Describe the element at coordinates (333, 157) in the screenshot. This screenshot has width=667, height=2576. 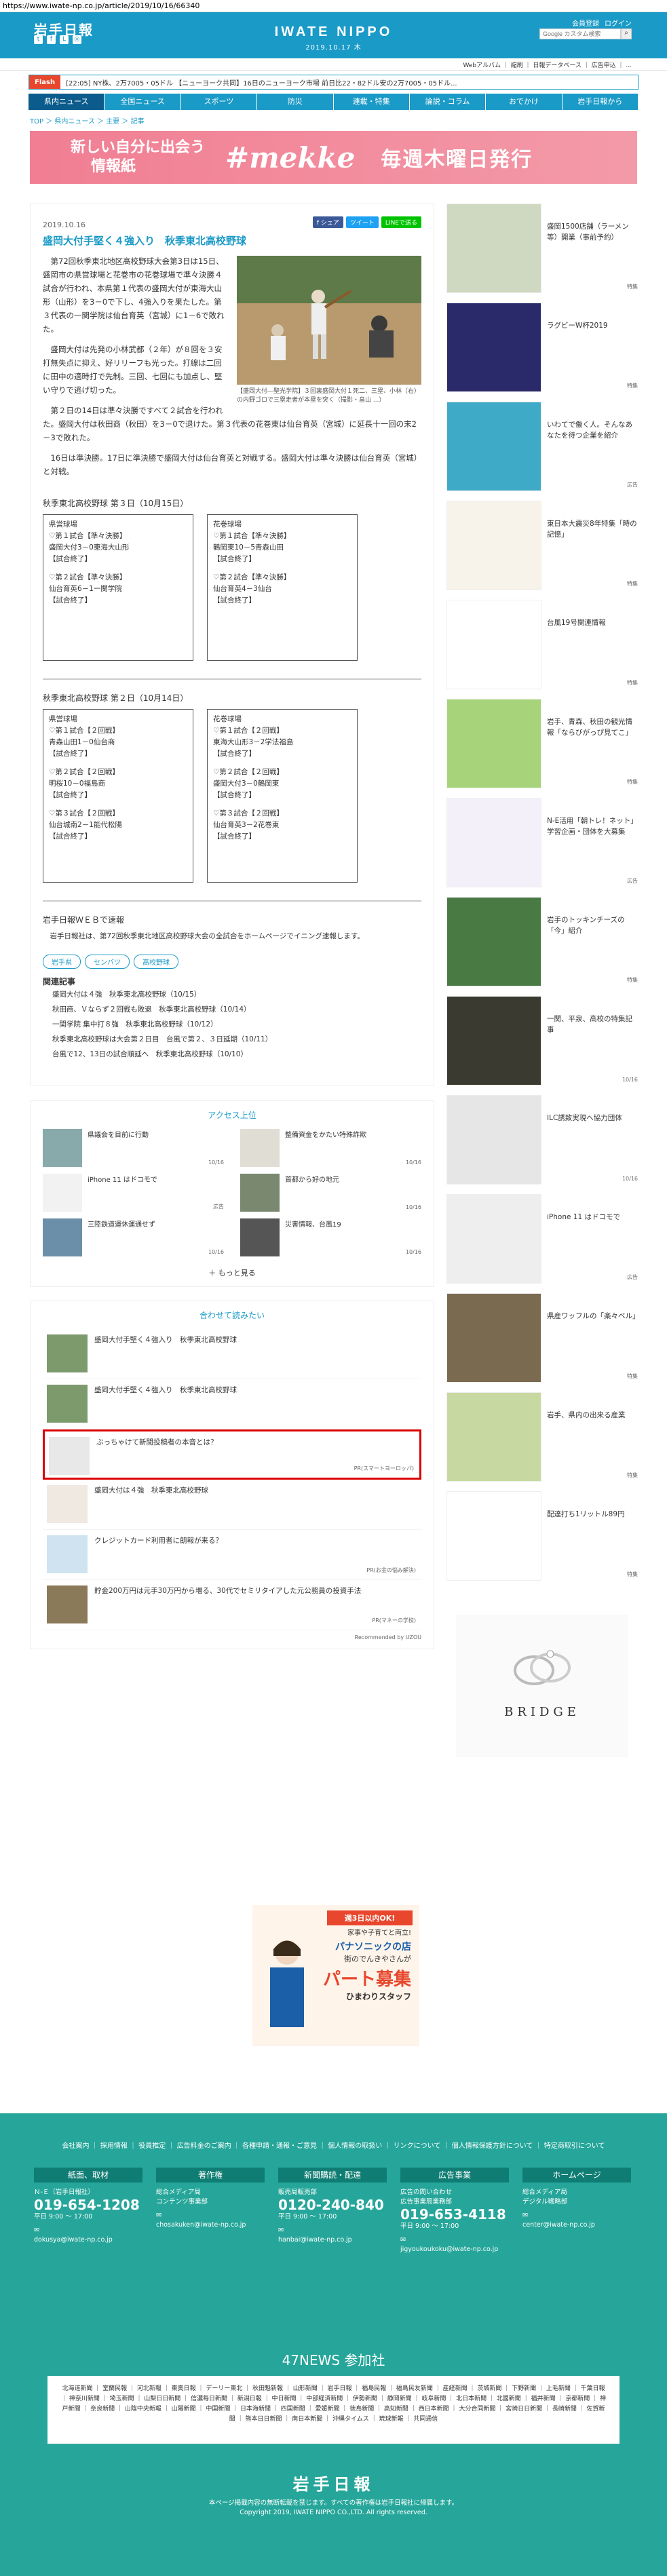
I see `mekke-banner: 新しい自分に出会う 情報紙 #mekke 毎週木曜日発行` at that location.